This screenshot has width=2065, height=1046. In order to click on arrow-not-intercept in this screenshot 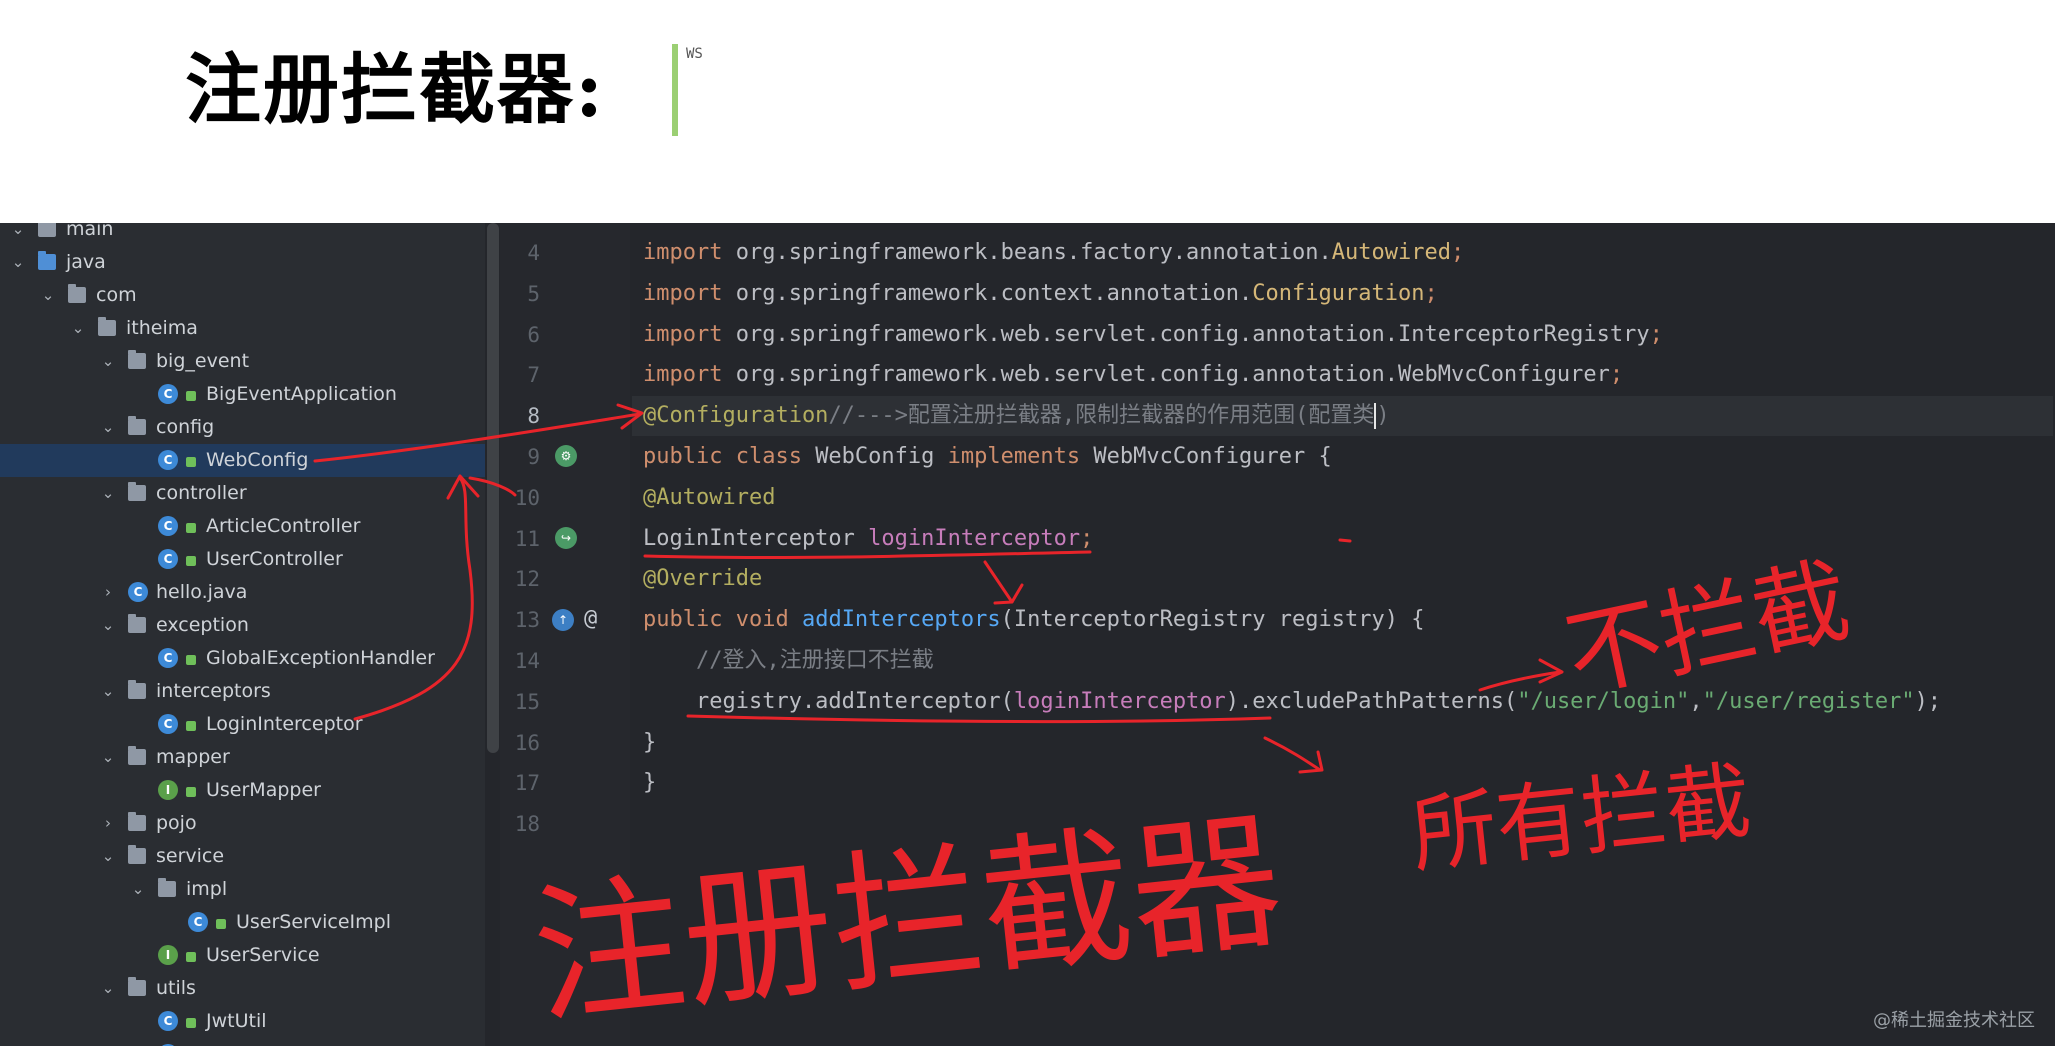, I will do `click(1520, 681)`.